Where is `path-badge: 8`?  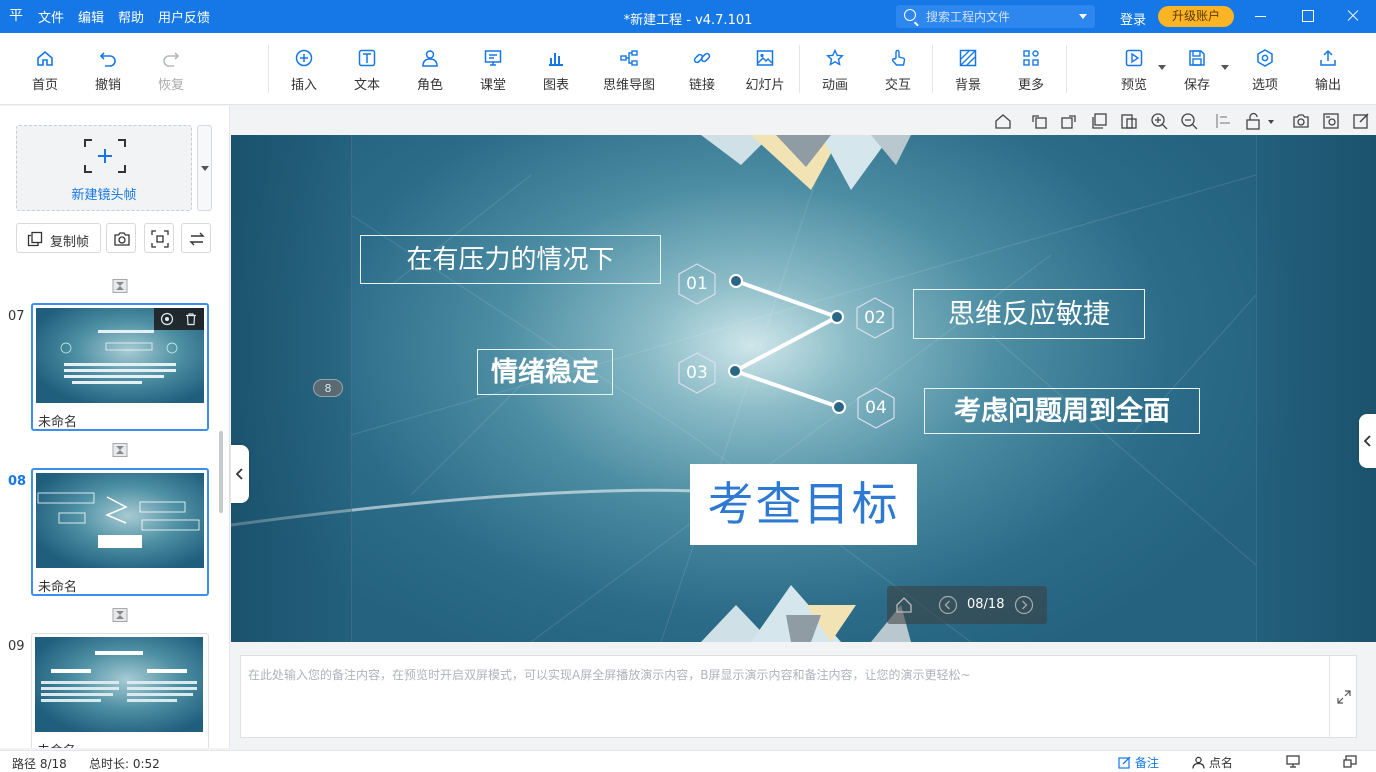 path-badge: 8 is located at coordinates (328, 388).